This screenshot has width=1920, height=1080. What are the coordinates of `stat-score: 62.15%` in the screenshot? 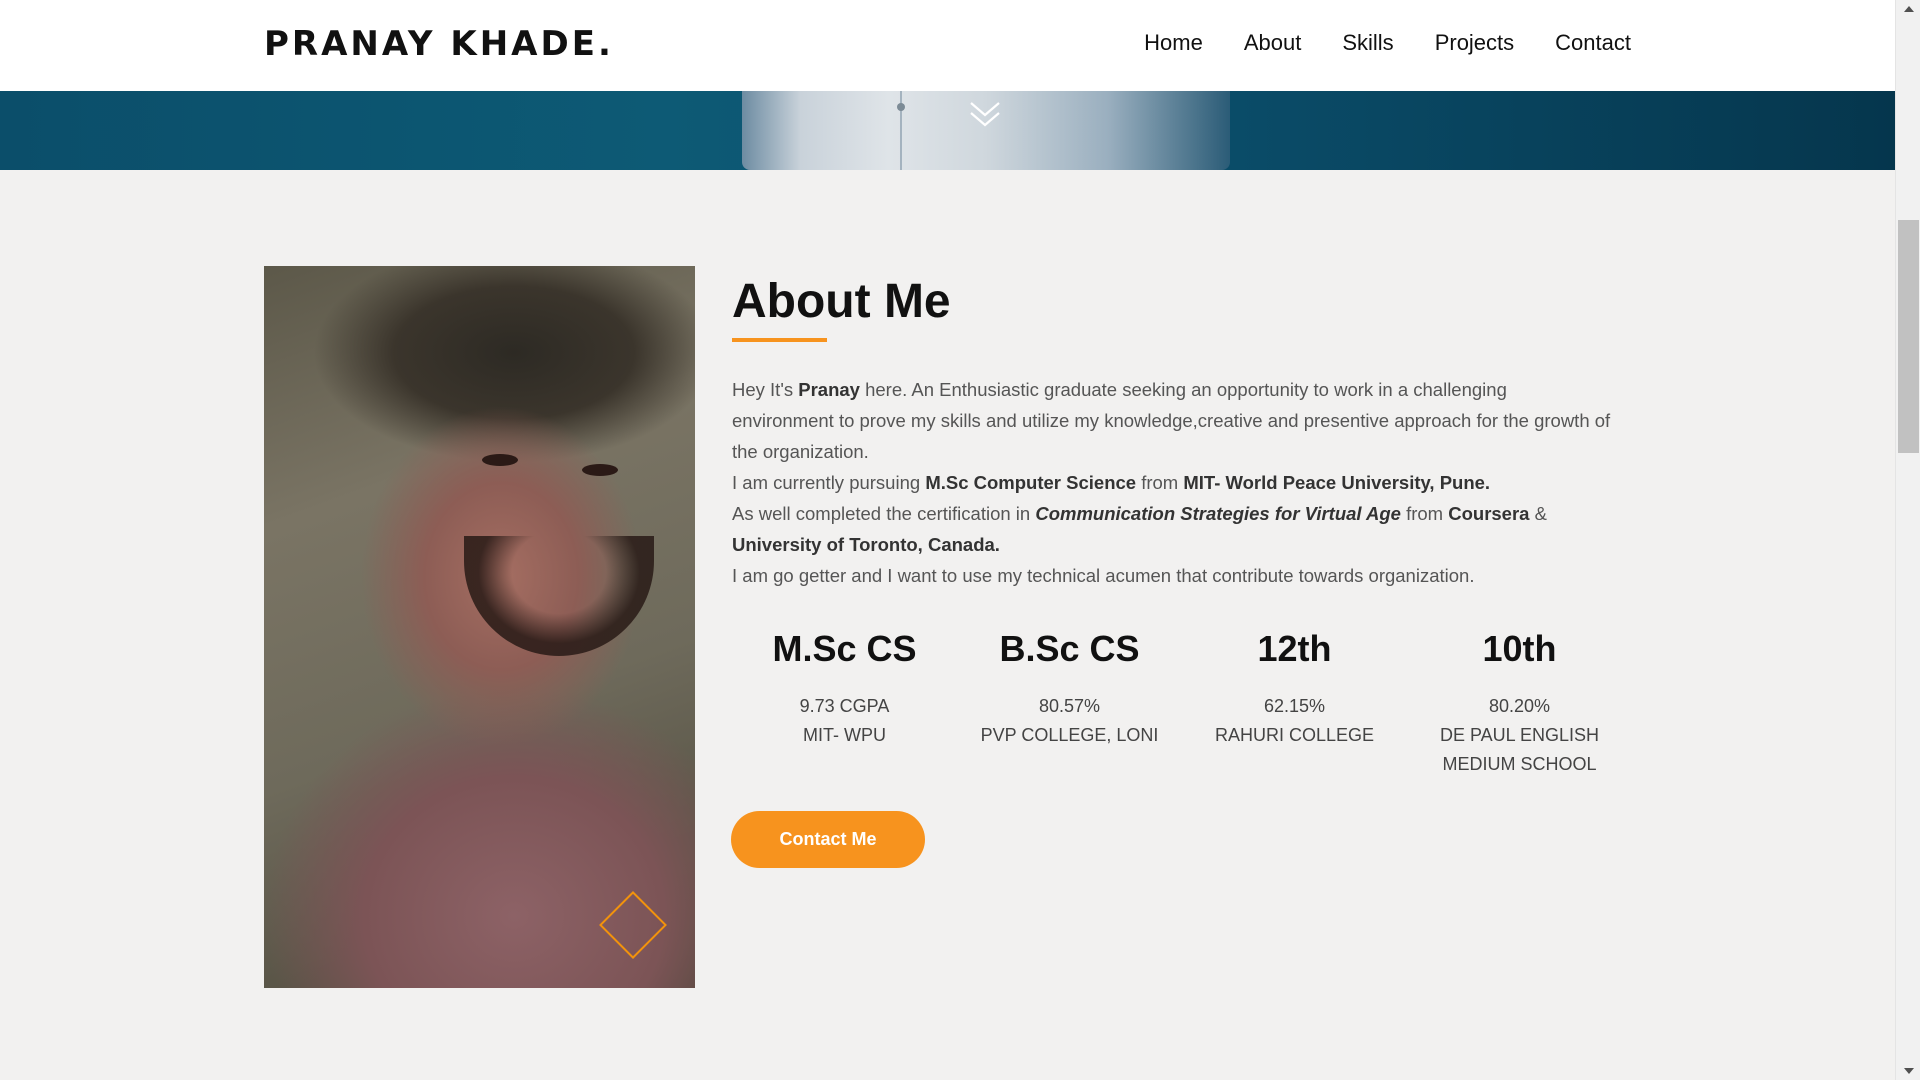 It's located at (1294, 706).